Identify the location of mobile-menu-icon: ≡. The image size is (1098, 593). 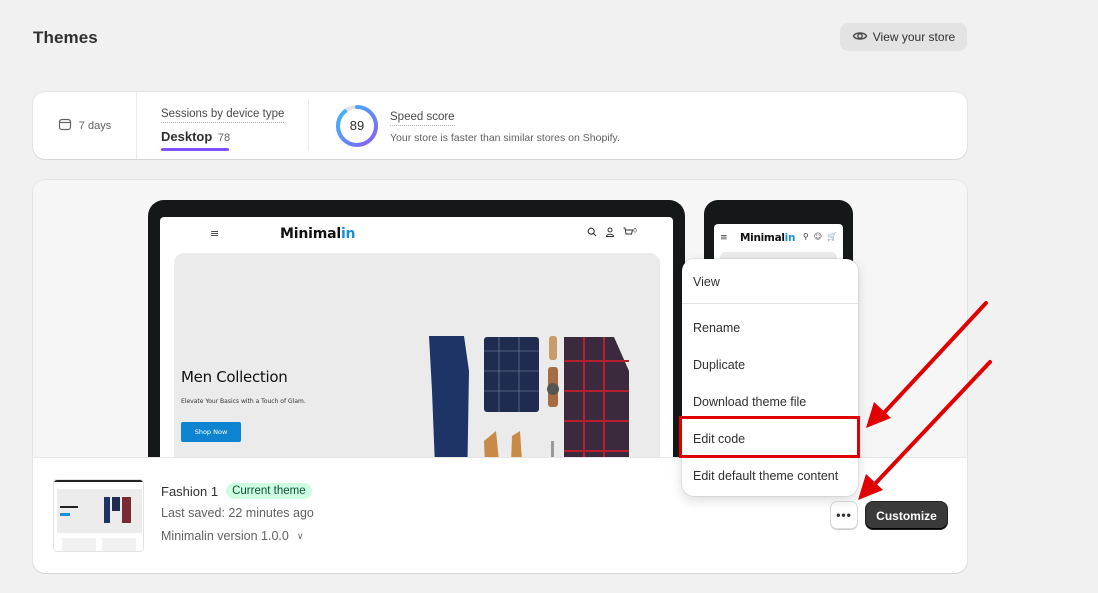
(724, 238).